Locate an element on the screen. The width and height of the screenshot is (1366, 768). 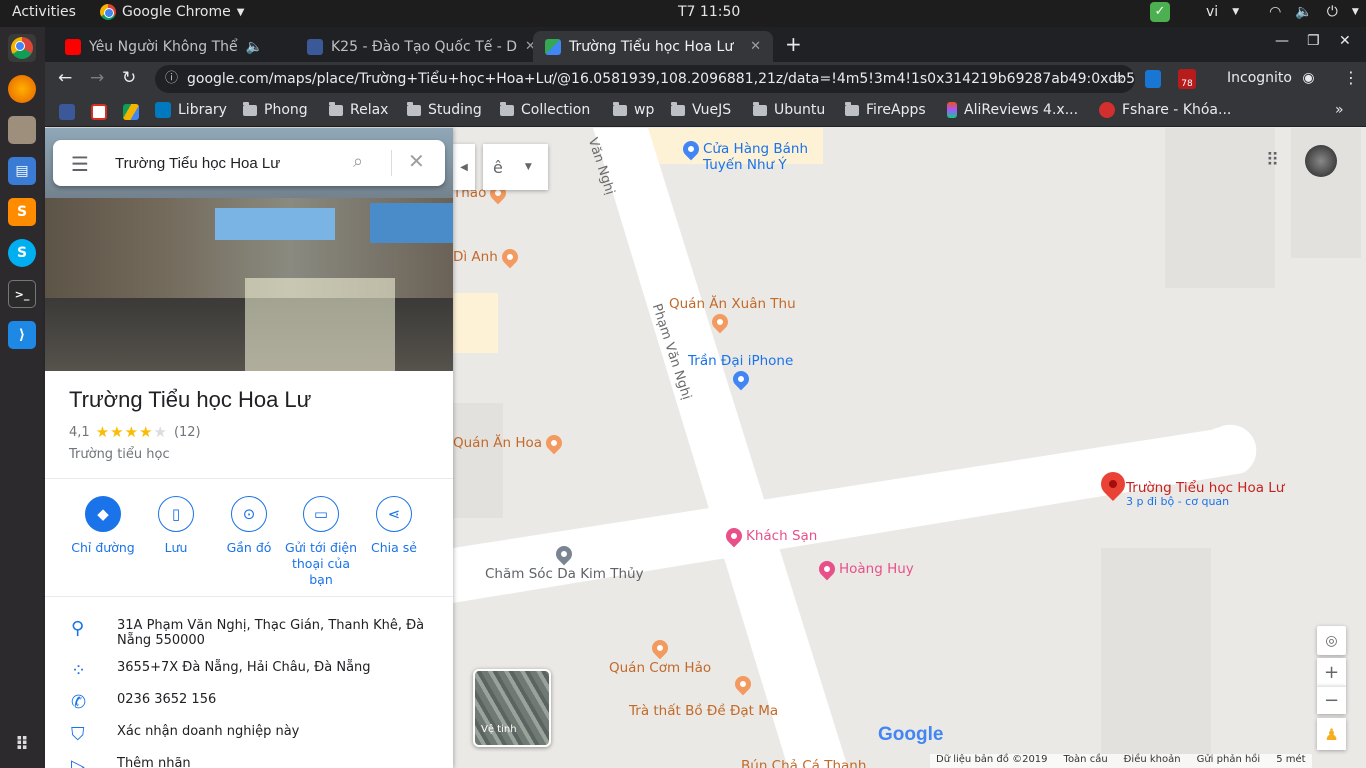
poi-restaurant: Bún Chả Cá Thanh is located at coordinates (803, 763).